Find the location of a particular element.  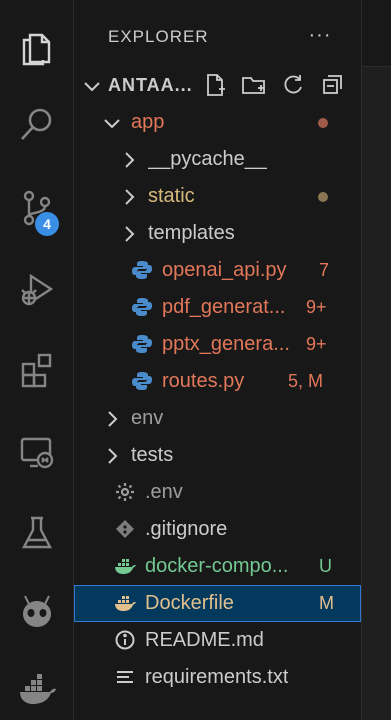

refresh-icon is located at coordinates (293, 85).